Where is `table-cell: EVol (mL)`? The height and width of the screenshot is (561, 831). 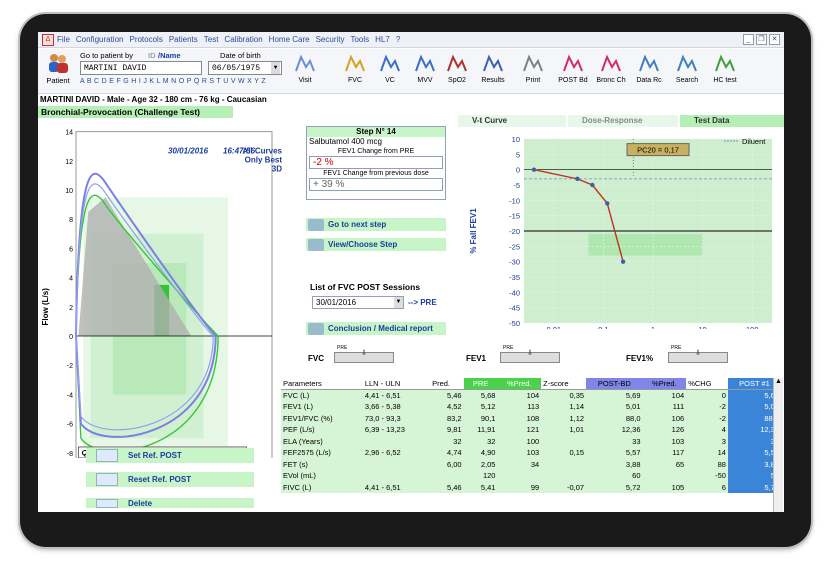 table-cell: EVol (mL) is located at coordinates (299, 476).